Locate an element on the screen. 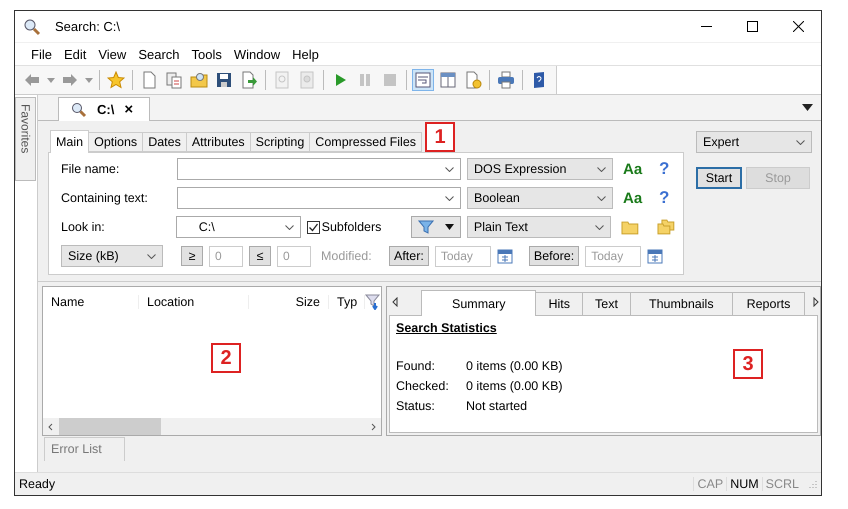  menu-item: Edit is located at coordinates (75, 54).